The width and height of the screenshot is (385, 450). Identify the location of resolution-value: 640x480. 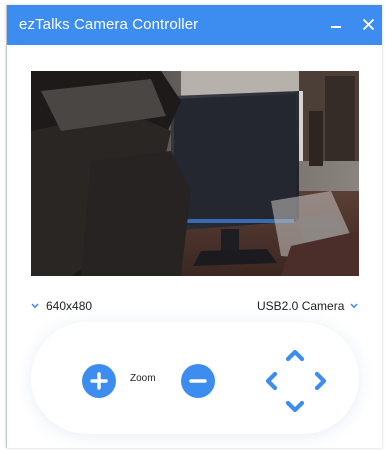
(69, 306).